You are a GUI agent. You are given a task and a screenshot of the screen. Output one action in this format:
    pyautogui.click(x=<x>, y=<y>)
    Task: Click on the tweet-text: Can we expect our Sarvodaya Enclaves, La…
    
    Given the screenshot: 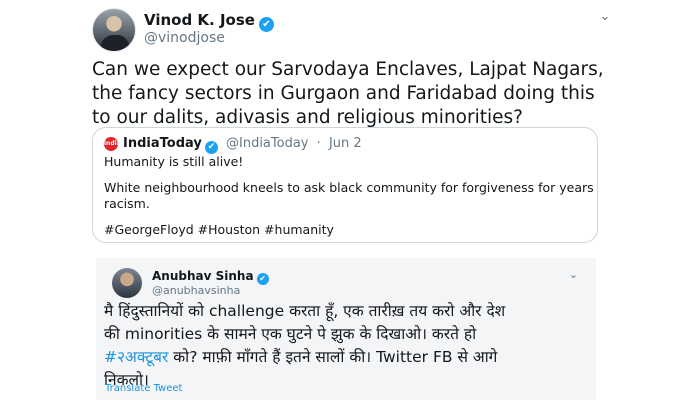 What is the action you would take?
    pyautogui.click(x=352, y=94)
    